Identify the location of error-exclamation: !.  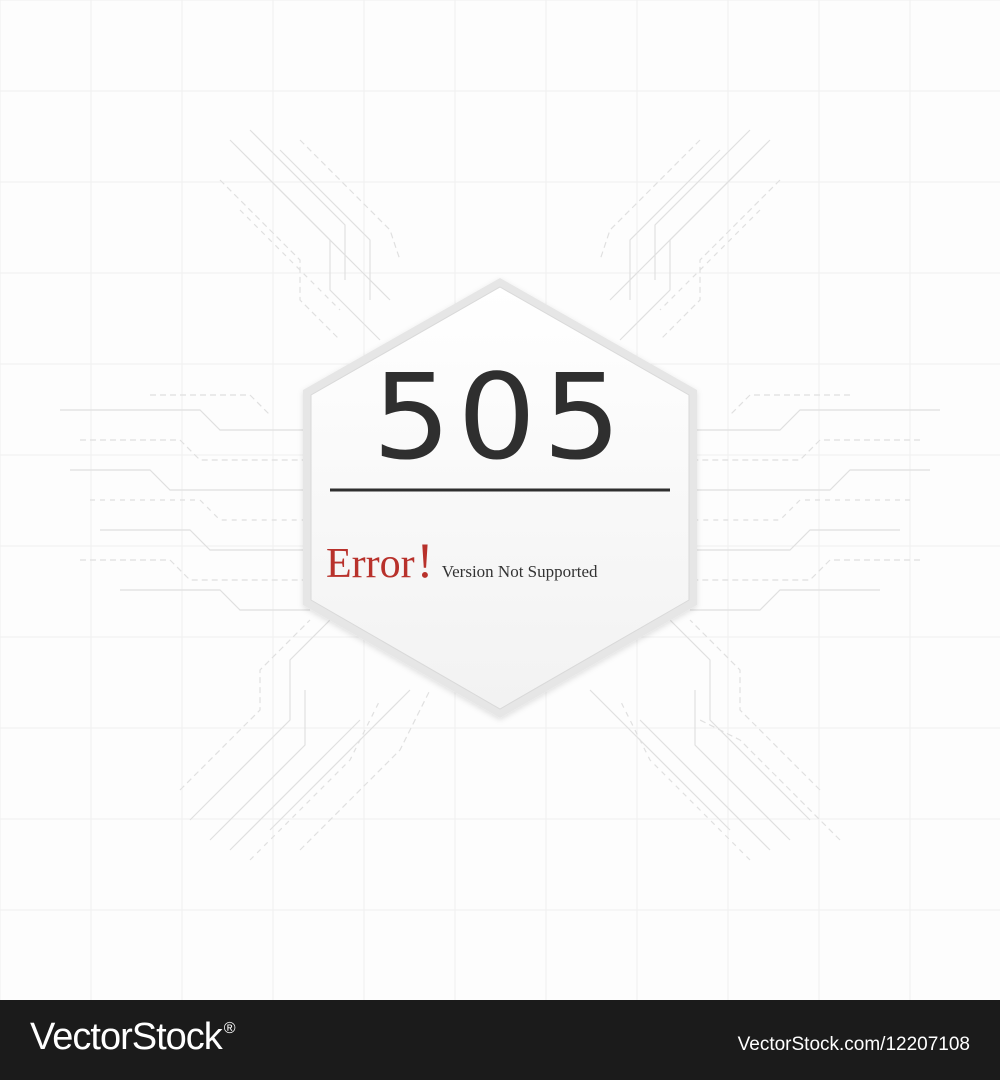
(425, 560).